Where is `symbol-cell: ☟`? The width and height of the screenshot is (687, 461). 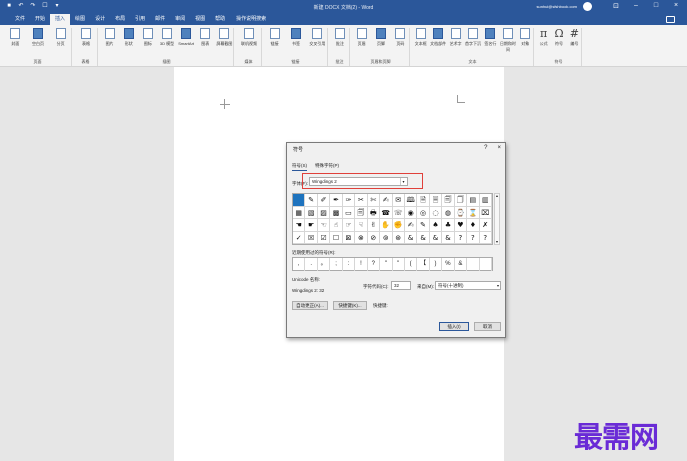 symbol-cell: ☟ is located at coordinates (361, 225).